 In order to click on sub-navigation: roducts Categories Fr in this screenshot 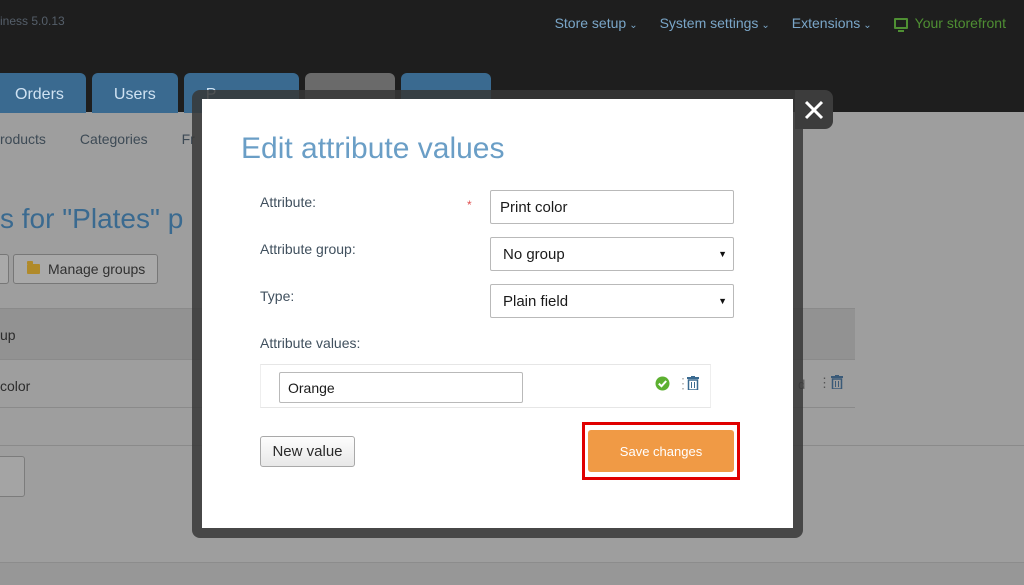, I will do `click(97, 139)`.